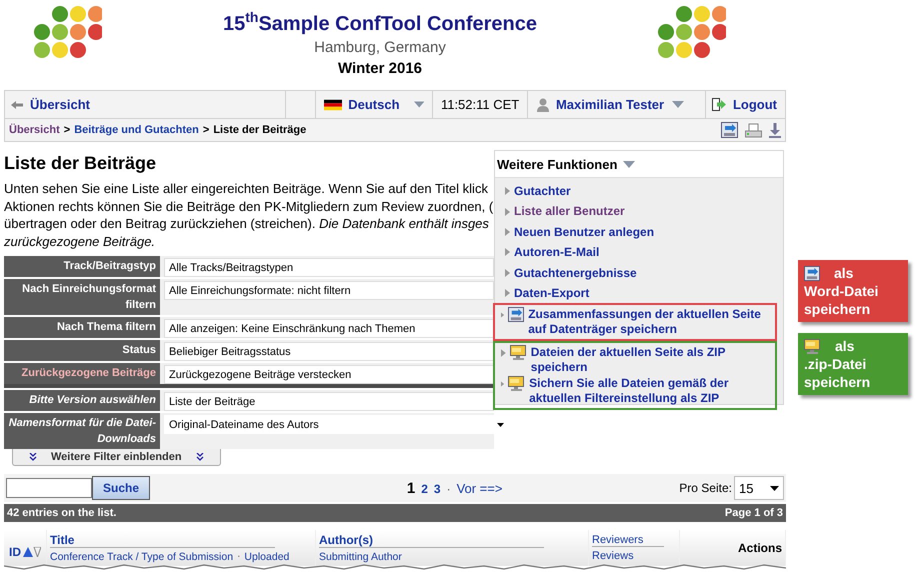 The width and height of the screenshot is (920, 581). I want to click on breadcrumb-current: Liste der Beiträge, so click(259, 130).